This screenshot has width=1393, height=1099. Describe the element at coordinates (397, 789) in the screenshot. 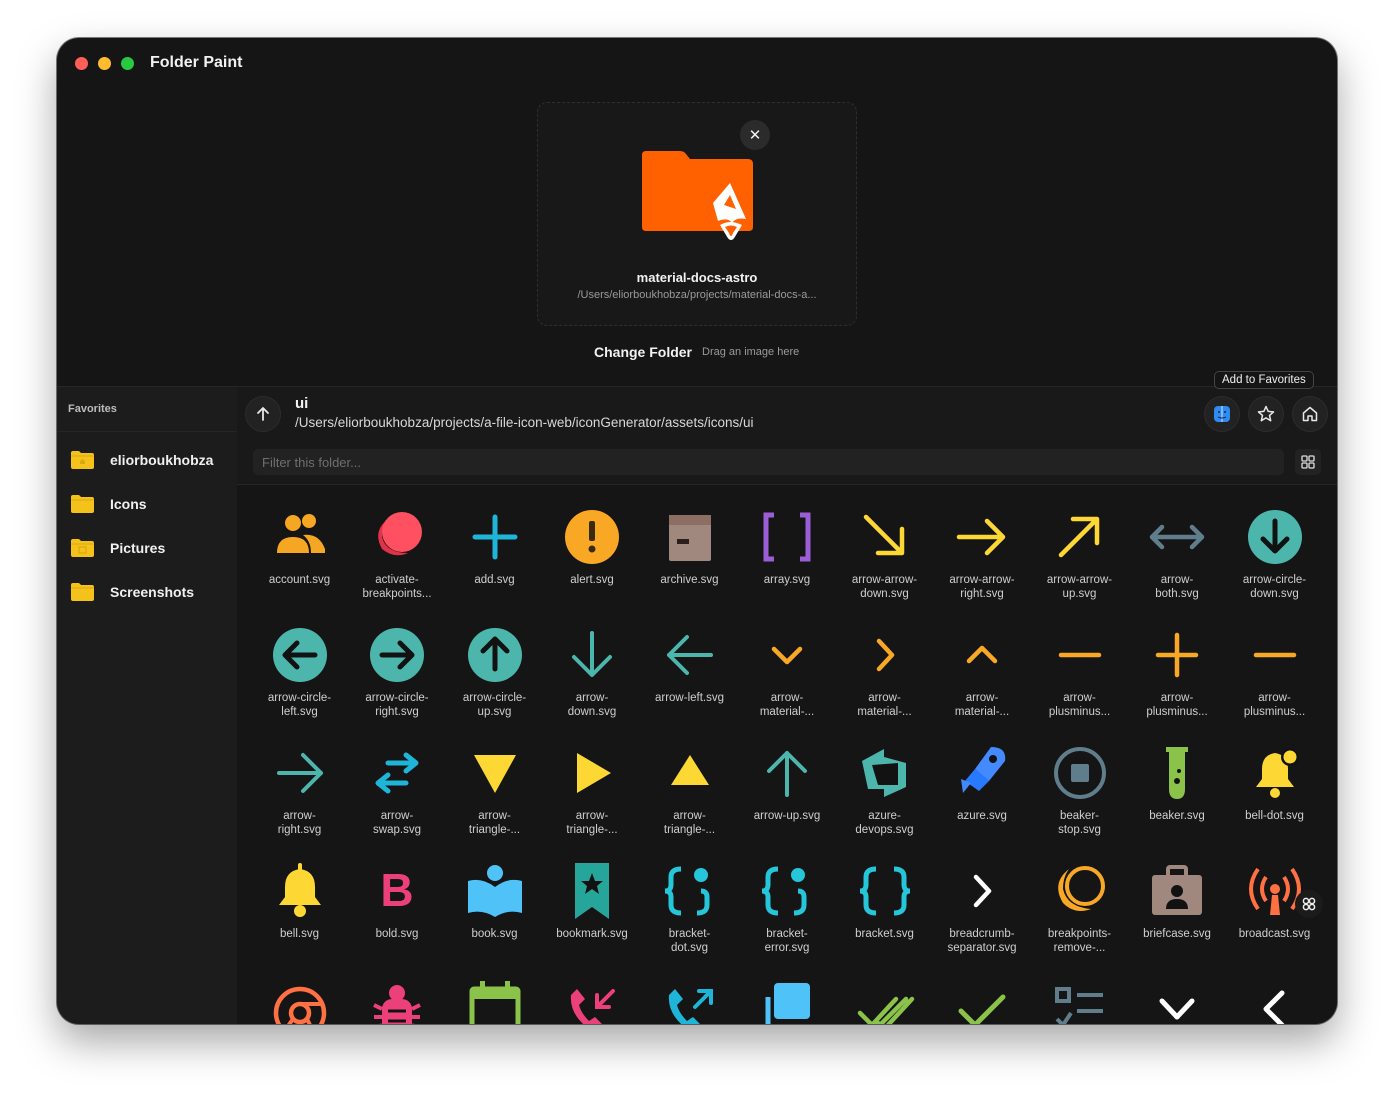

I see `icon-grid-item: arrow- swap.svg` at that location.